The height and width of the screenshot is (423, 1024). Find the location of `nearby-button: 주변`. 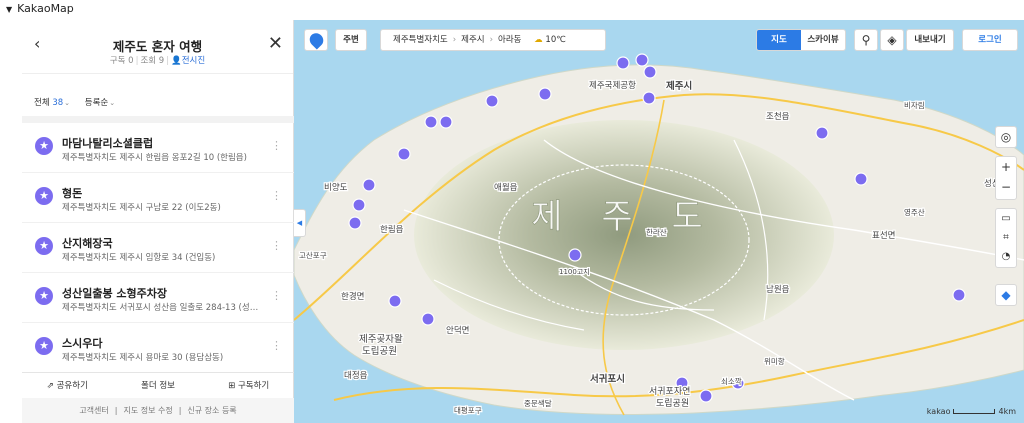

nearby-button: 주변 is located at coordinates (351, 40).